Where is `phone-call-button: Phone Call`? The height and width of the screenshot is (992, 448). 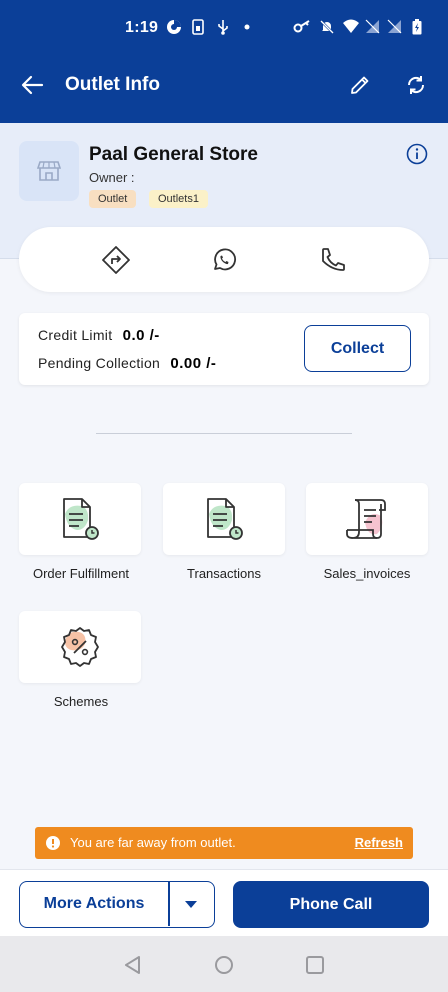
phone-call-button: Phone Call is located at coordinates (331, 904).